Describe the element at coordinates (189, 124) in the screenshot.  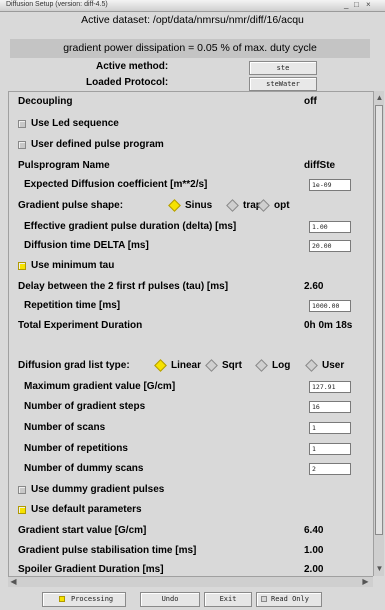
I see `use-led-row: Use Led sequence` at that location.